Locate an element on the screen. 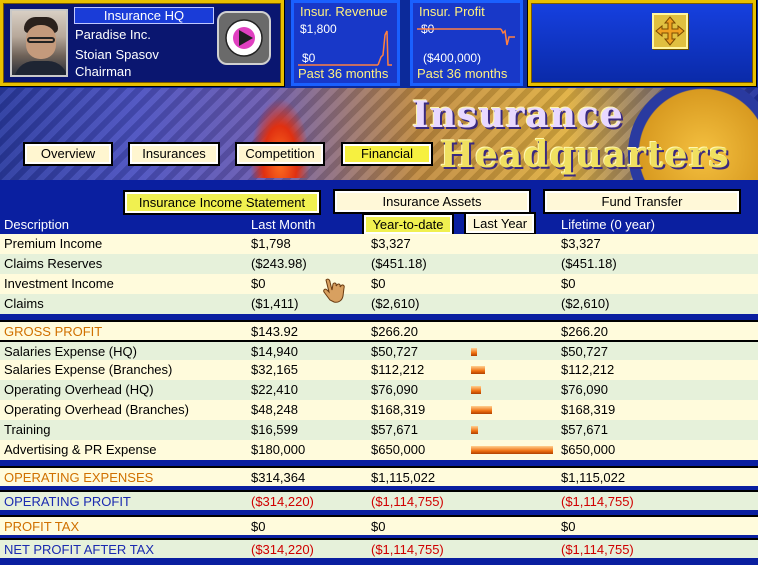 The width and height of the screenshot is (758, 565). four-arrows-icon is located at coordinates (670, 31).